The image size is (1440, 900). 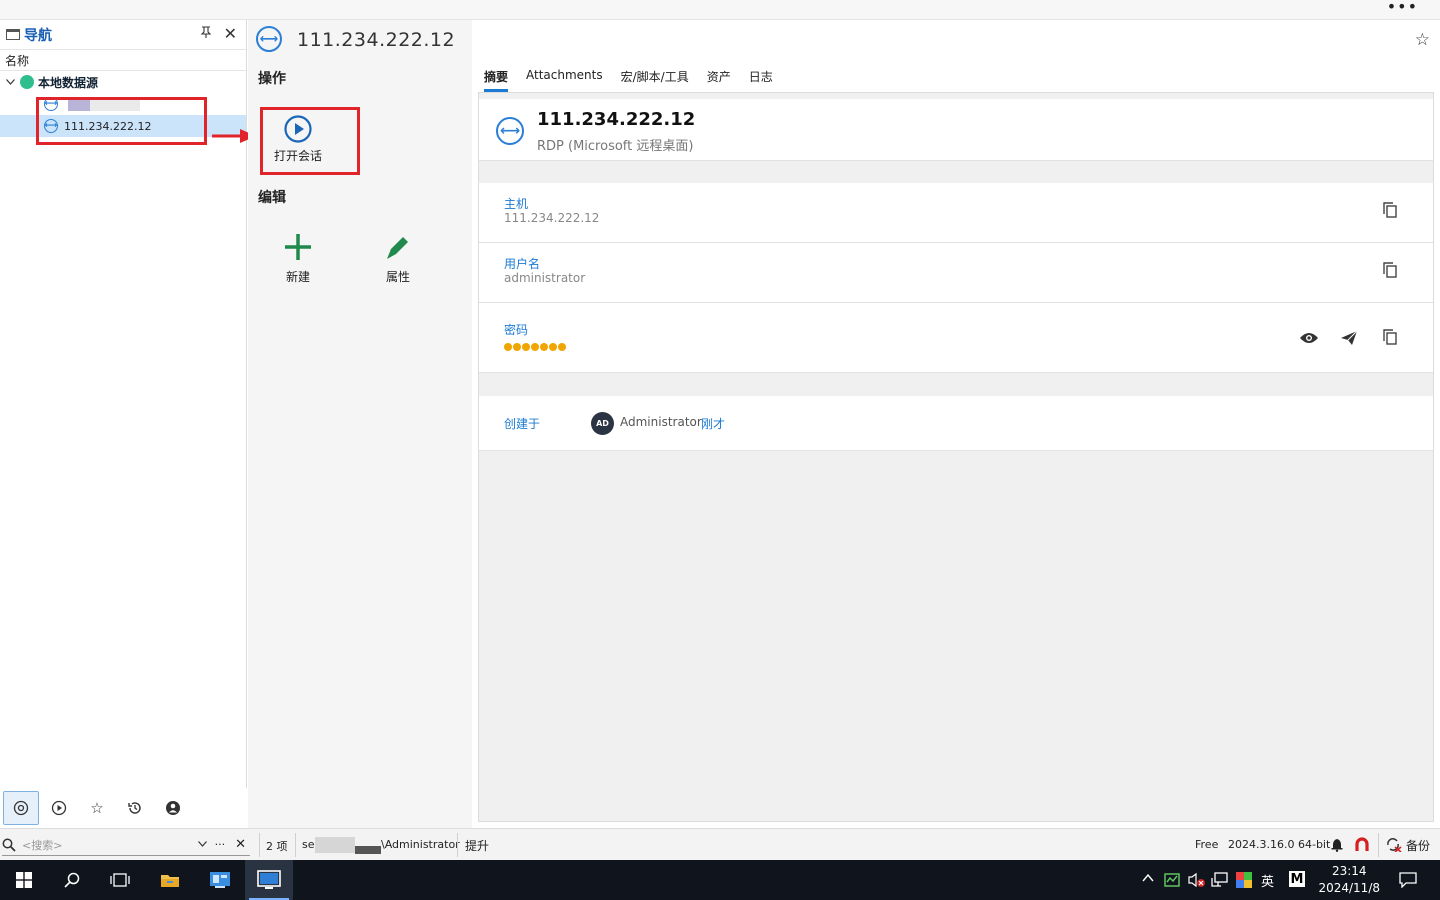 What do you see at coordinates (615, 146) in the screenshot?
I see `entry-type: RDP (Microsoft 远程桌面)` at bounding box center [615, 146].